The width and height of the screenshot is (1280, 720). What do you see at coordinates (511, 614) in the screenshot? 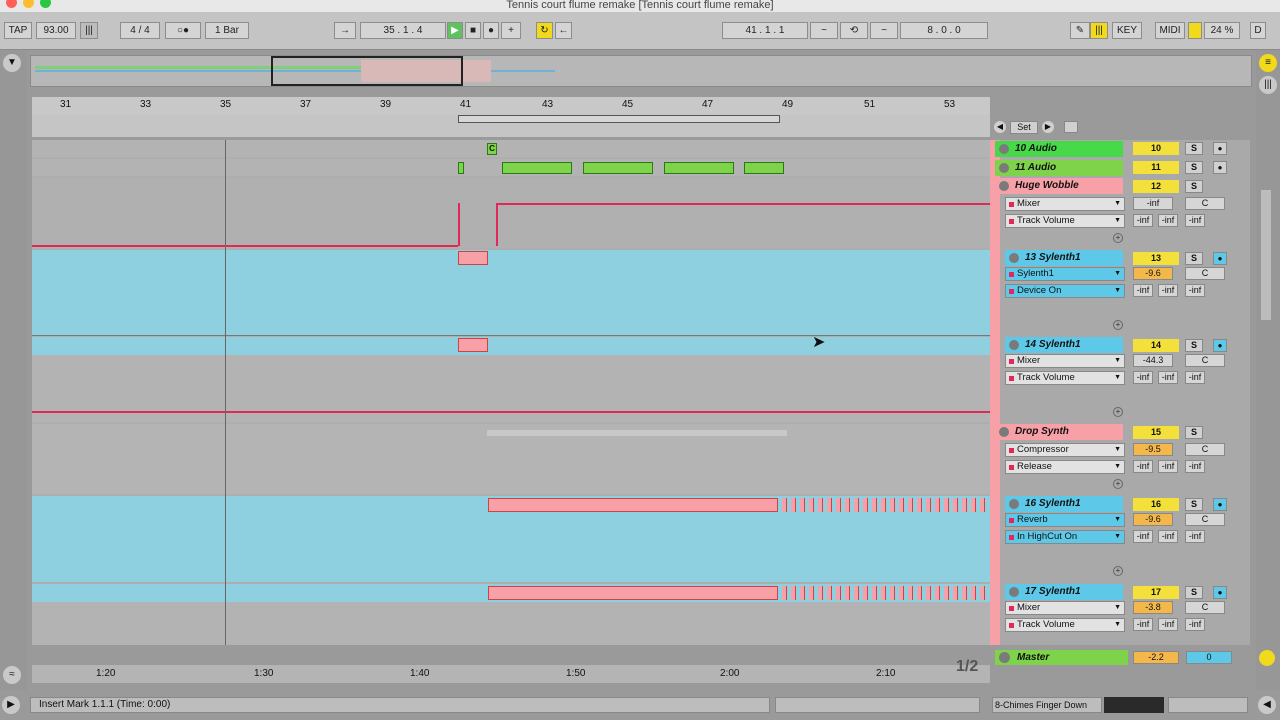
I see `lane-17-sylenth1` at bounding box center [511, 614].